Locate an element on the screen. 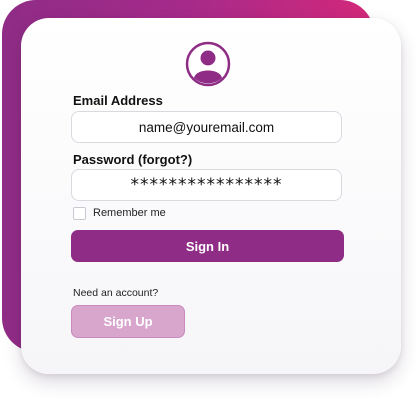 Image resolution: width=416 pixels, height=399 pixels. email-label: Email Address is located at coordinates (118, 100).